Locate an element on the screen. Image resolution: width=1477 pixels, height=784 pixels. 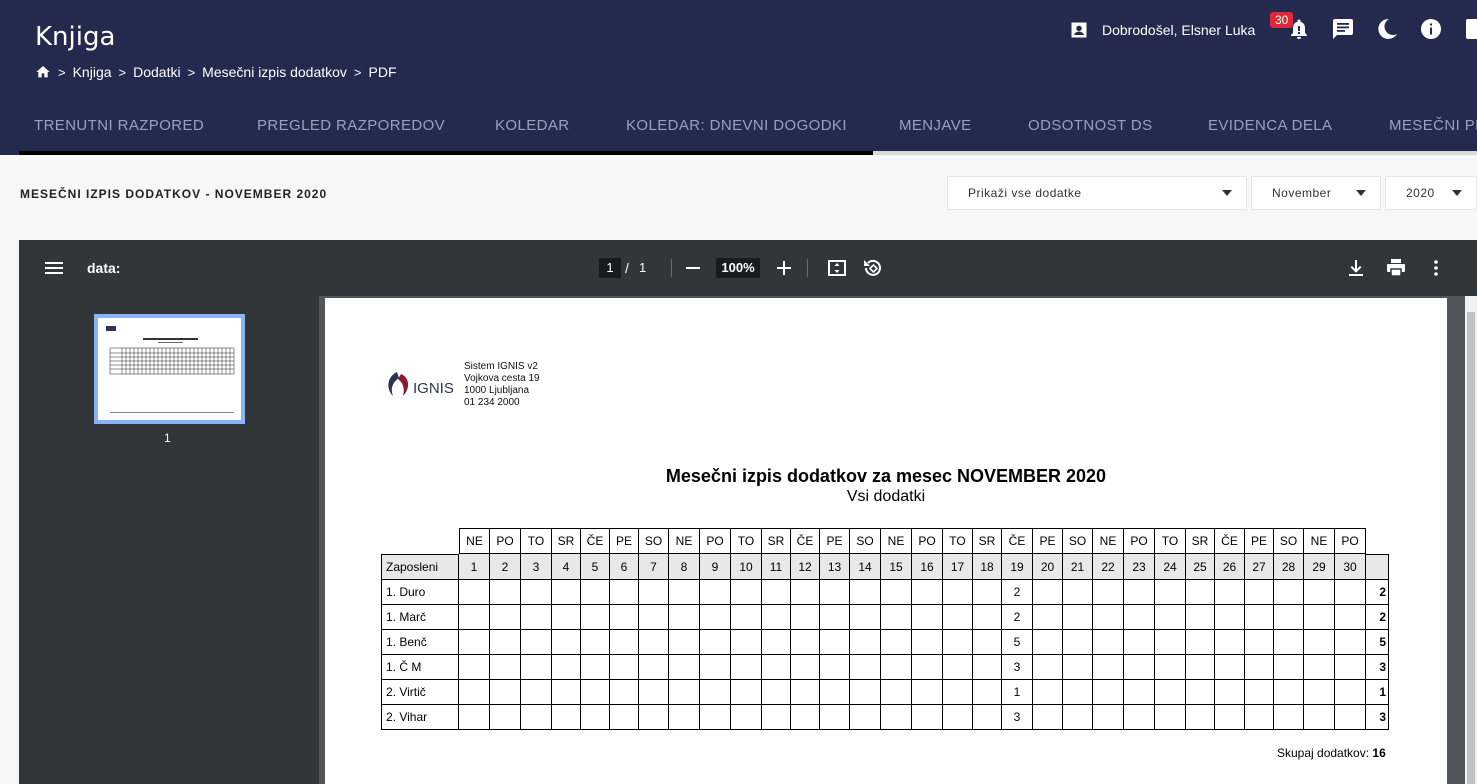
page-heading: MESEČNI IZPIS DODATKOV - NOVEMBER 2020 is located at coordinates (174, 194).